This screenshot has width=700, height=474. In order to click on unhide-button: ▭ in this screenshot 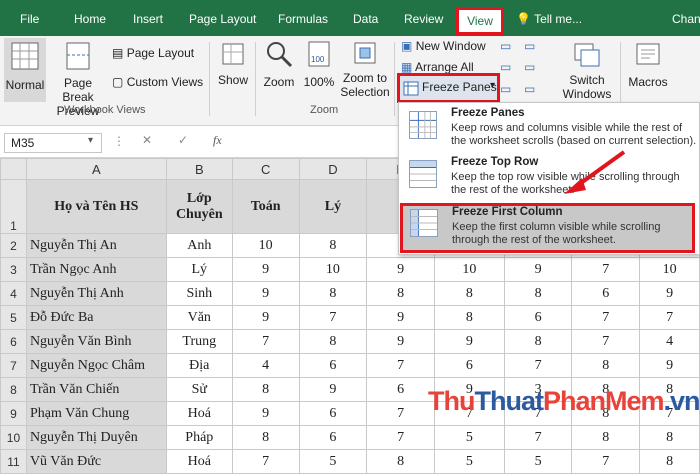, I will do `click(505, 89)`.